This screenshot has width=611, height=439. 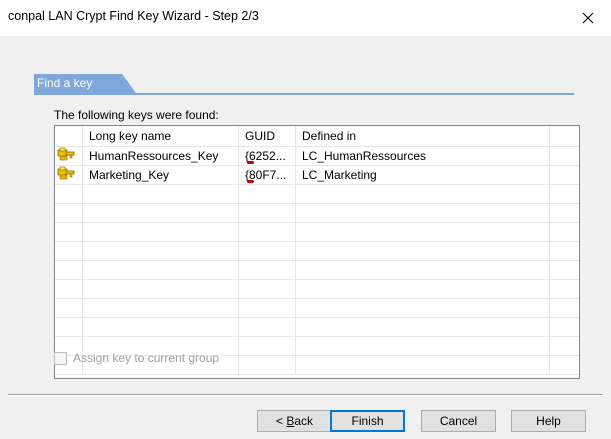 I want to click on close-icon, so click(x=588, y=18).